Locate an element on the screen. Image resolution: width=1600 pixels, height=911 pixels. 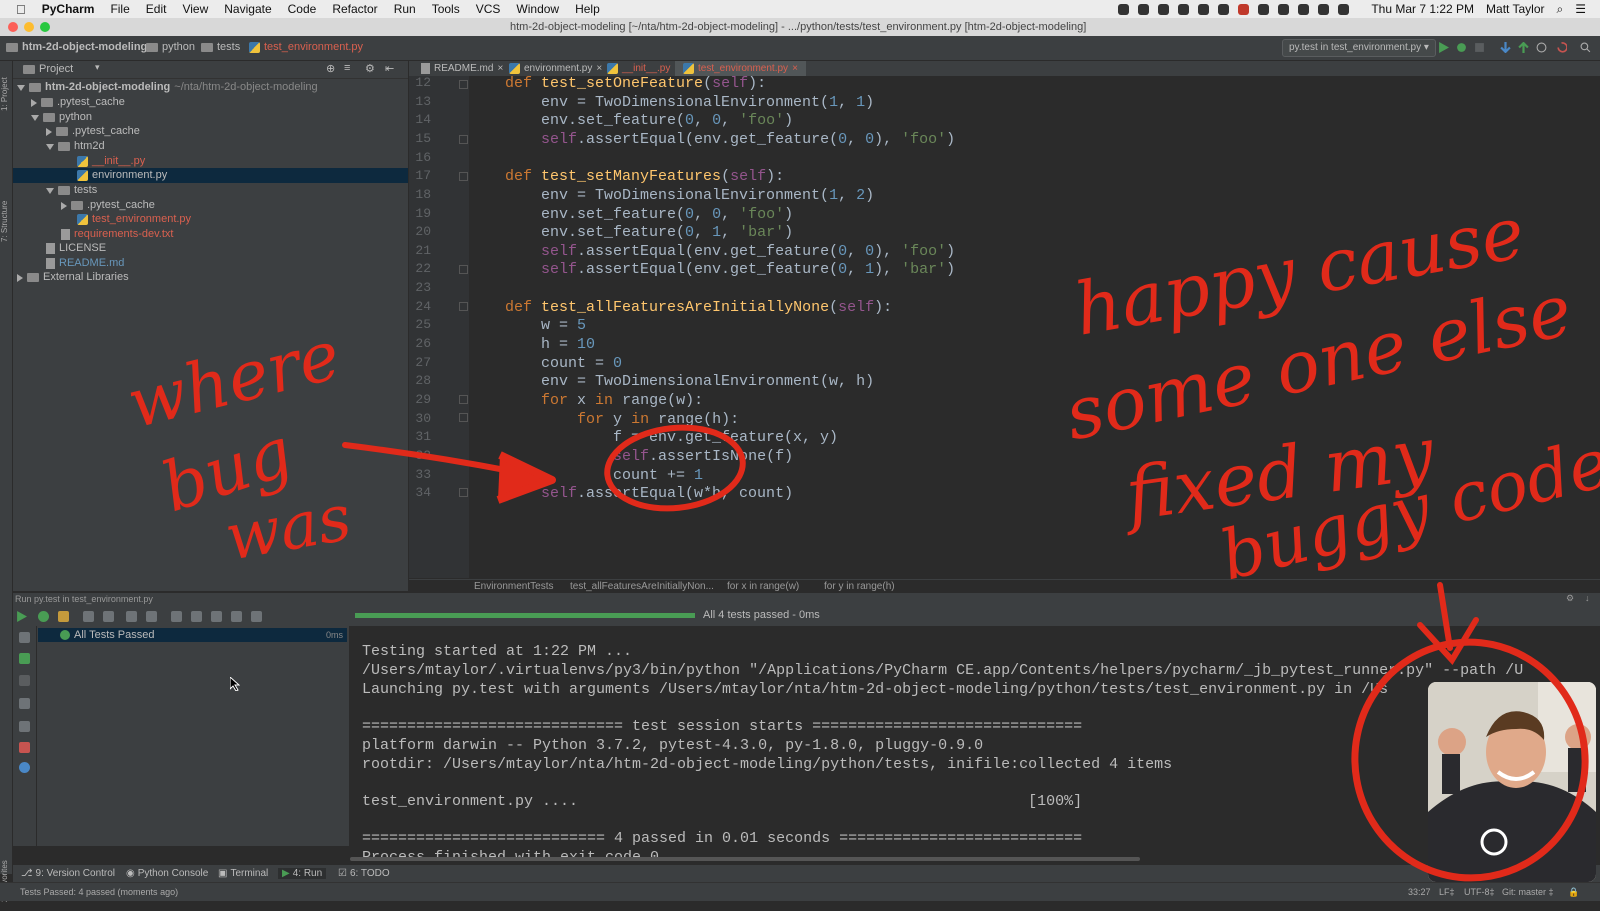
menu-app-name: PyCharm is located at coordinates (68, 9).